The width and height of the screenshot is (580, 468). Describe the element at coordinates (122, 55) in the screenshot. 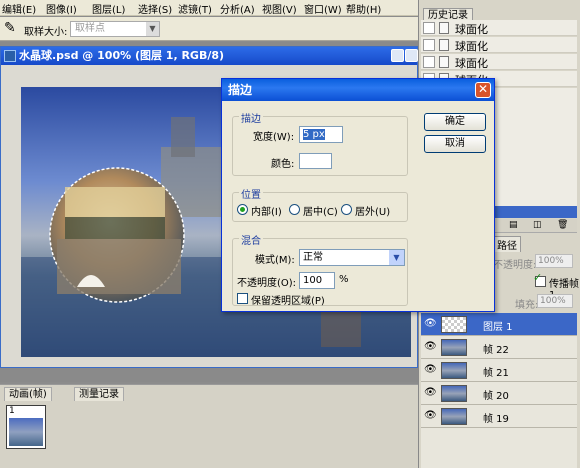

I see `document-title: 水晶球.psd @ 100% (图层 1, RGB/8)` at that location.